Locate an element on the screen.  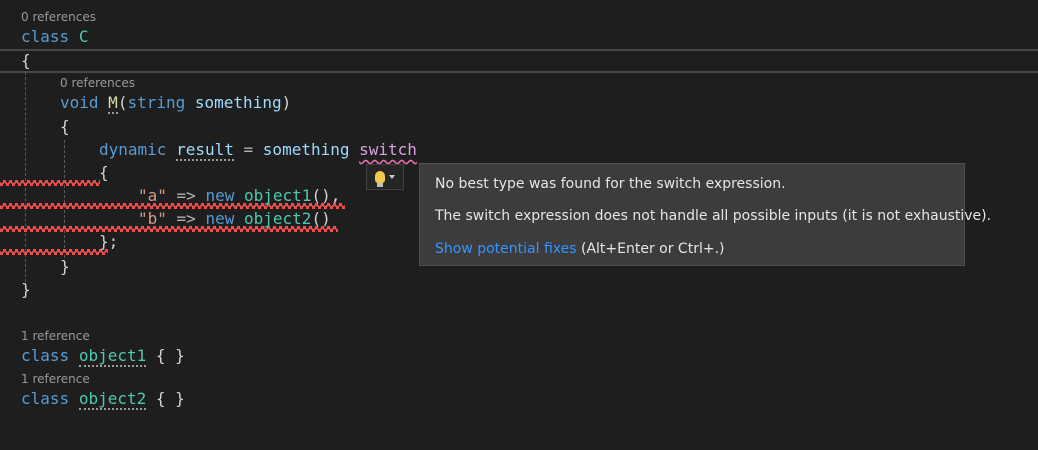
method-name: M is located at coordinates (113, 103).